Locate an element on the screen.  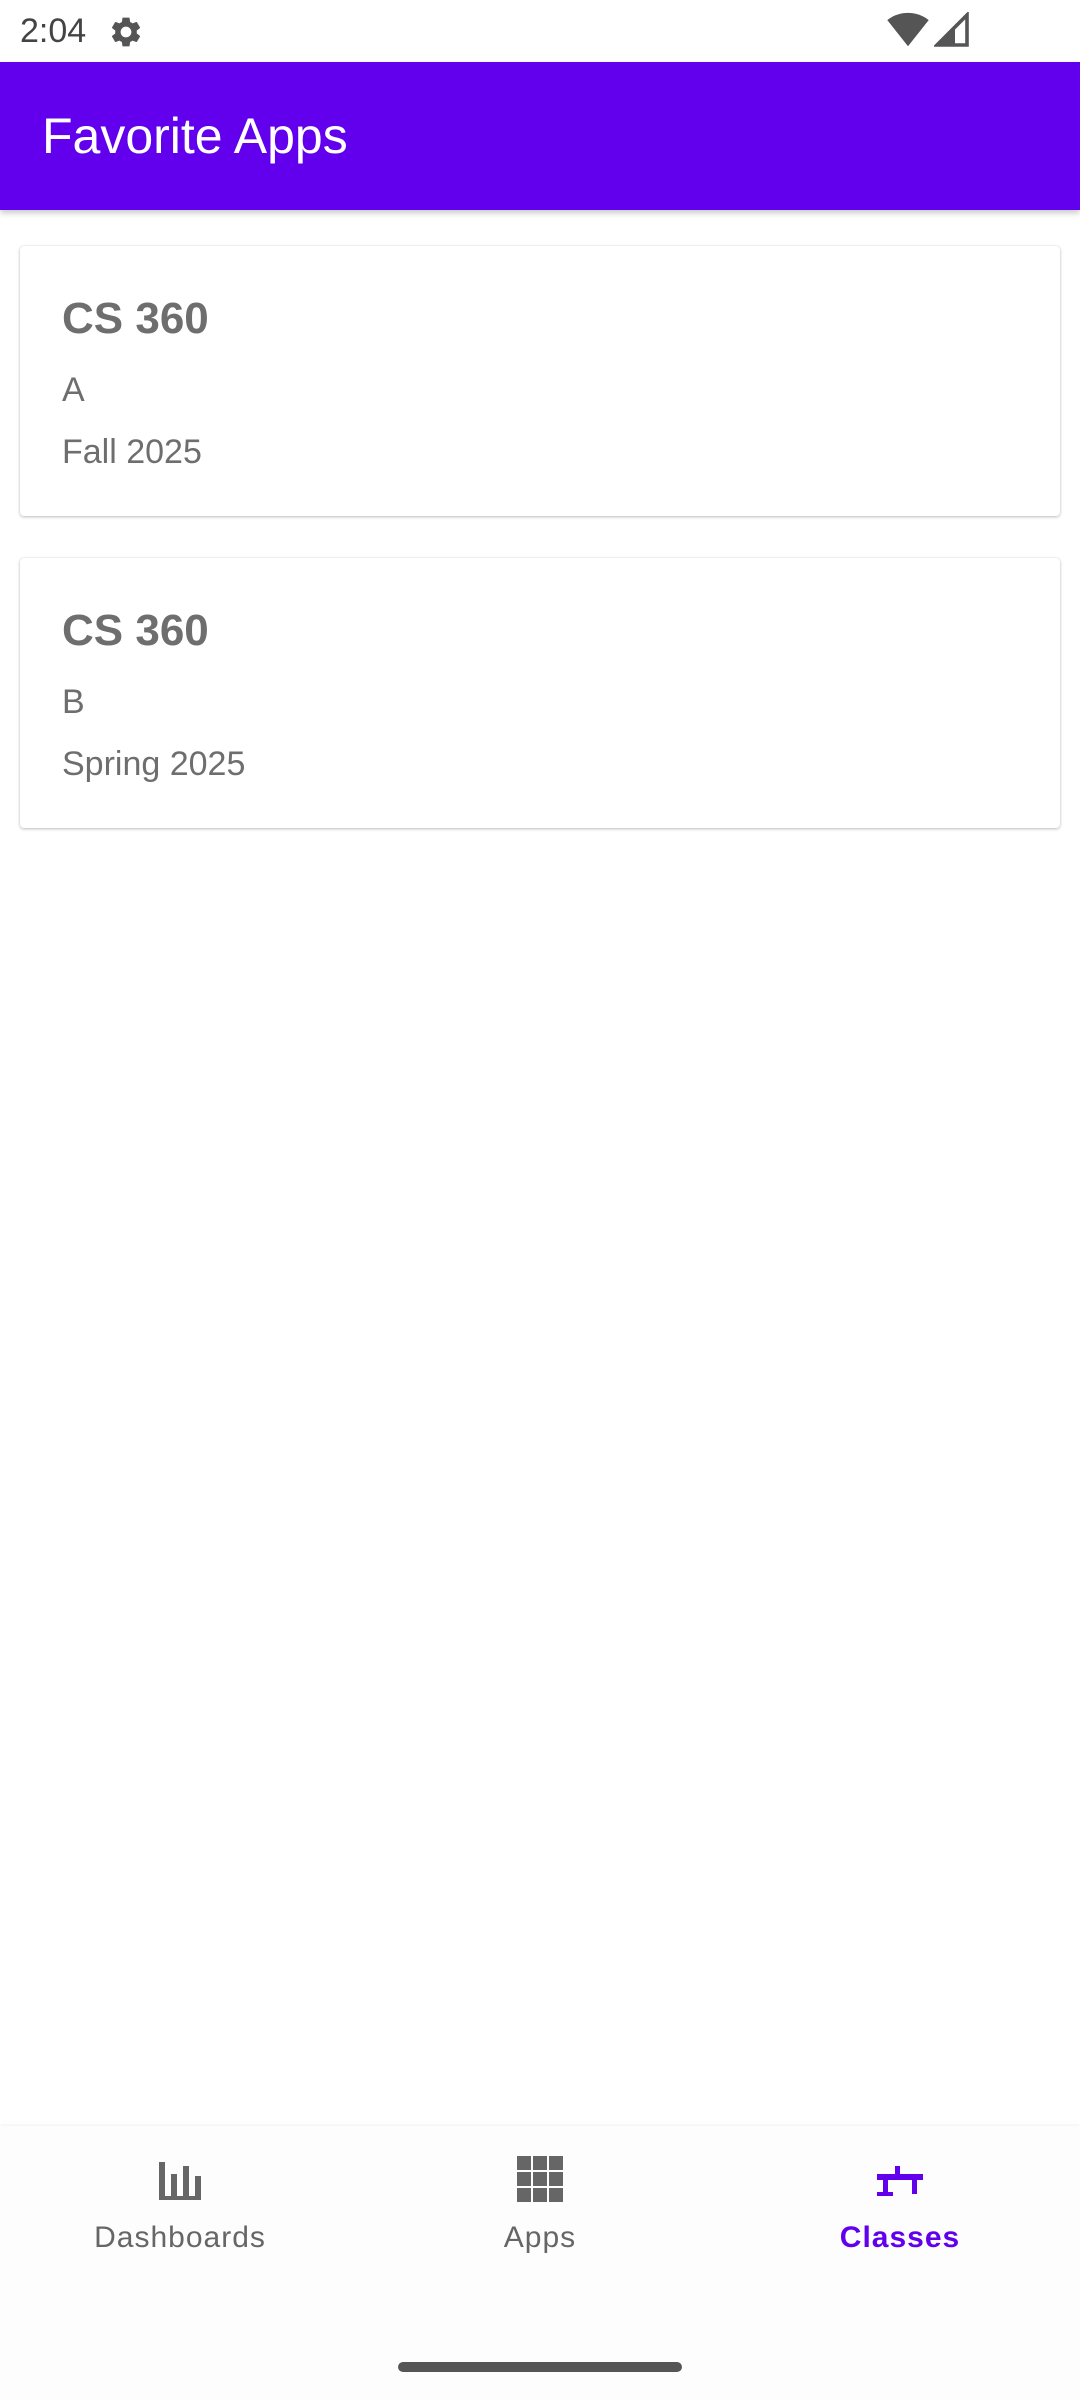
settings-gear-icon is located at coordinates (126, 32).